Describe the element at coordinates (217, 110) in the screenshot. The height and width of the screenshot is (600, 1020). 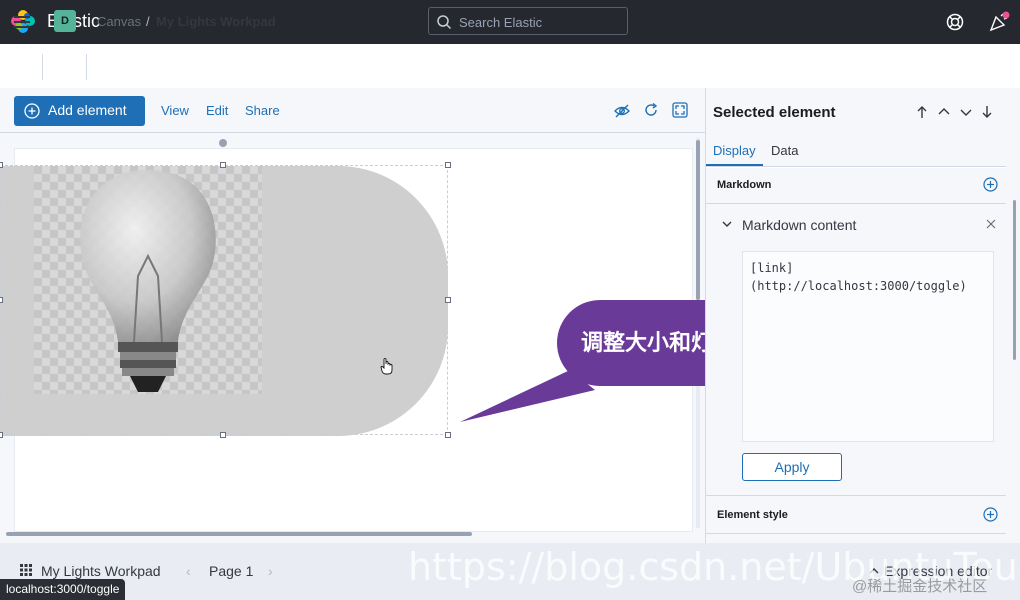
I see `edit-menu: Edit` at that location.